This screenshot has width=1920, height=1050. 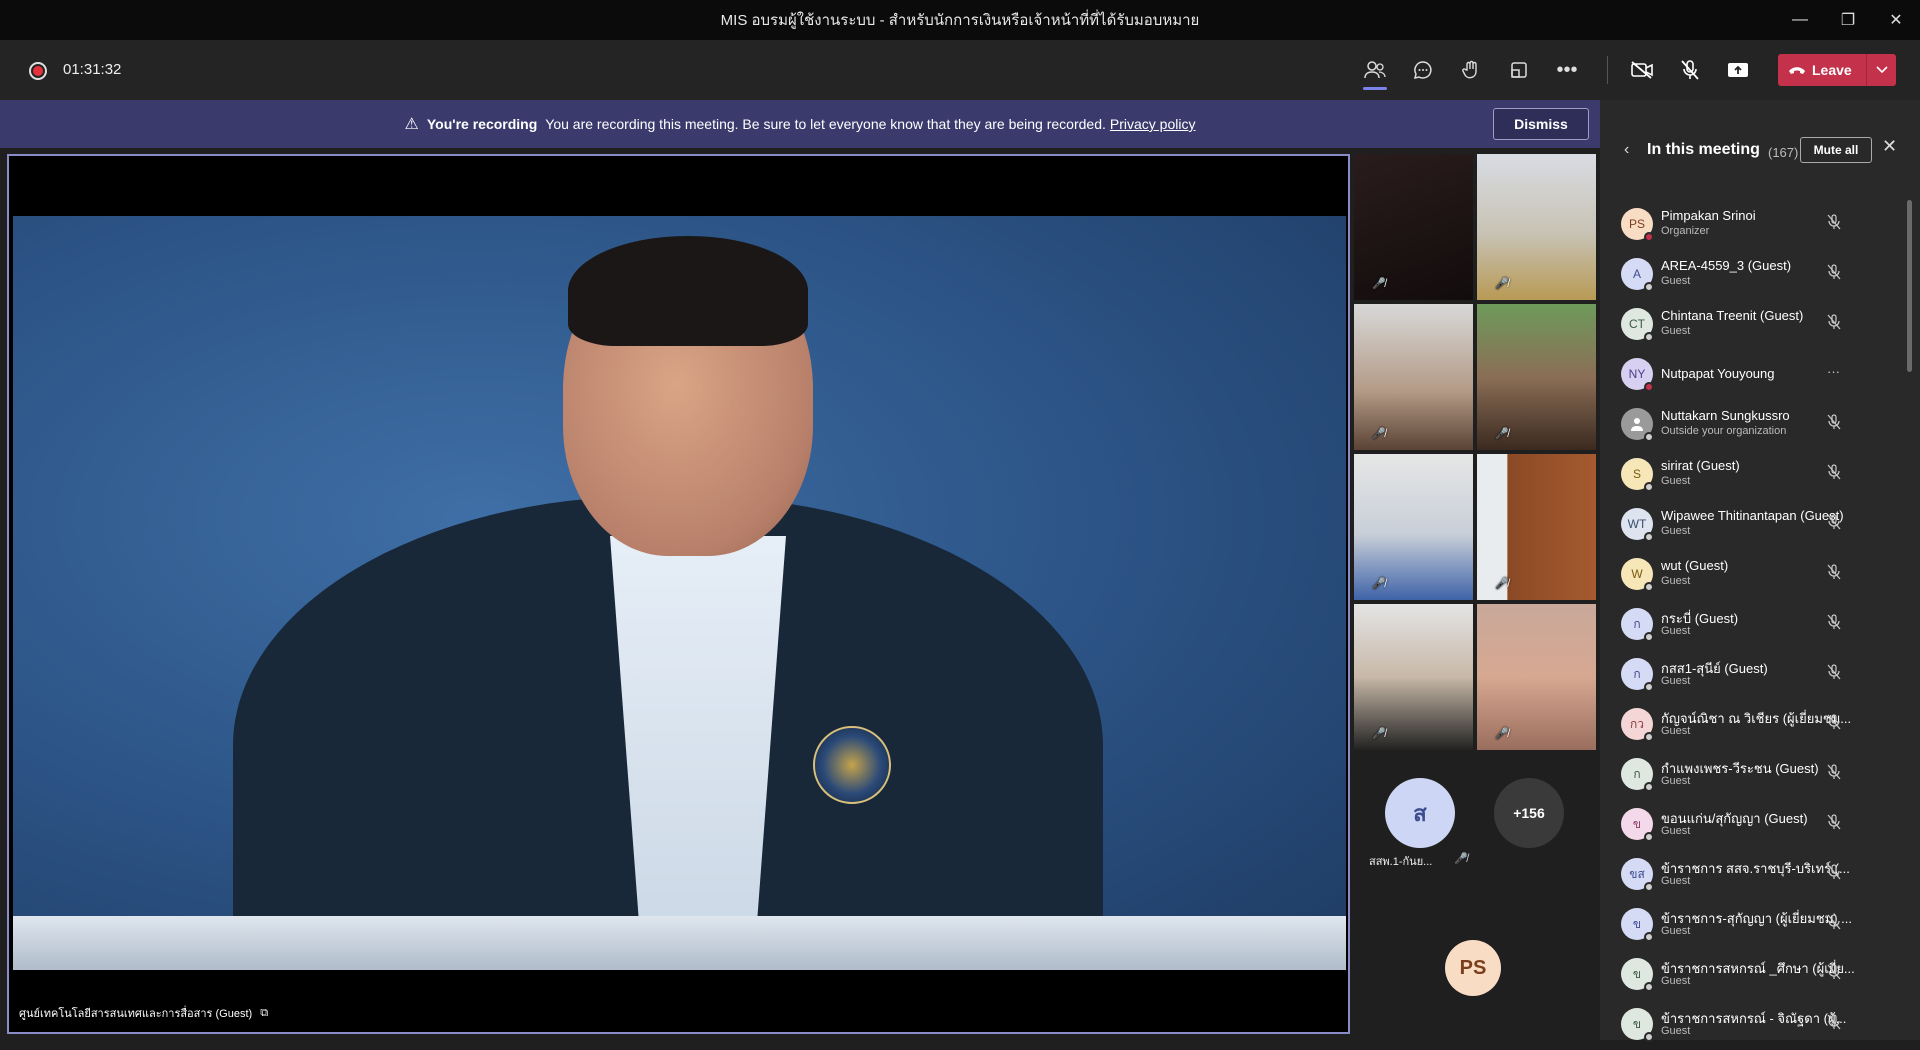 I want to click on participant-row: กกำแพงเพชร-วีระชน (Guest) Guest, so click(x=1750, y=775).